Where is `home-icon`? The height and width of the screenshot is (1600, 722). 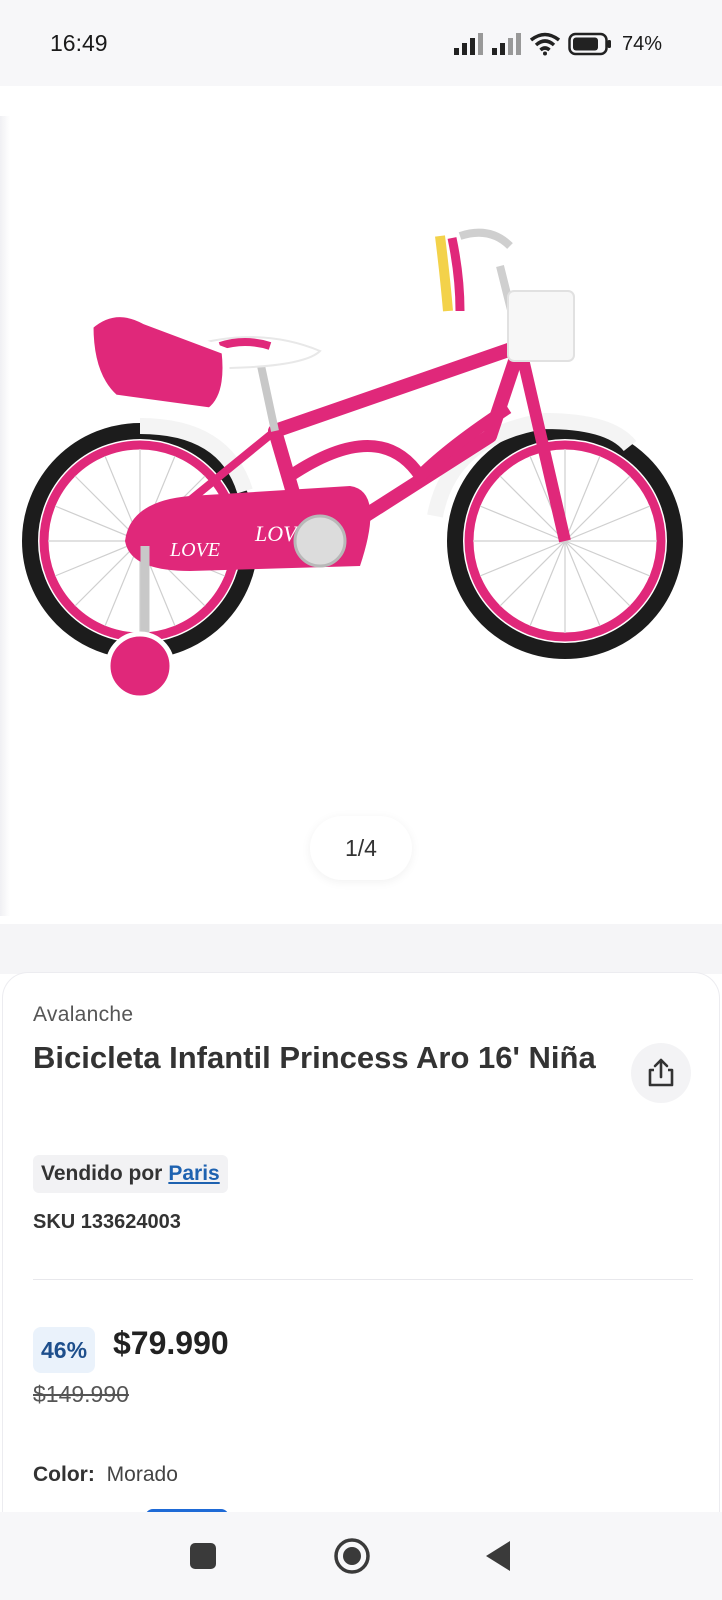 home-icon is located at coordinates (352, 1556).